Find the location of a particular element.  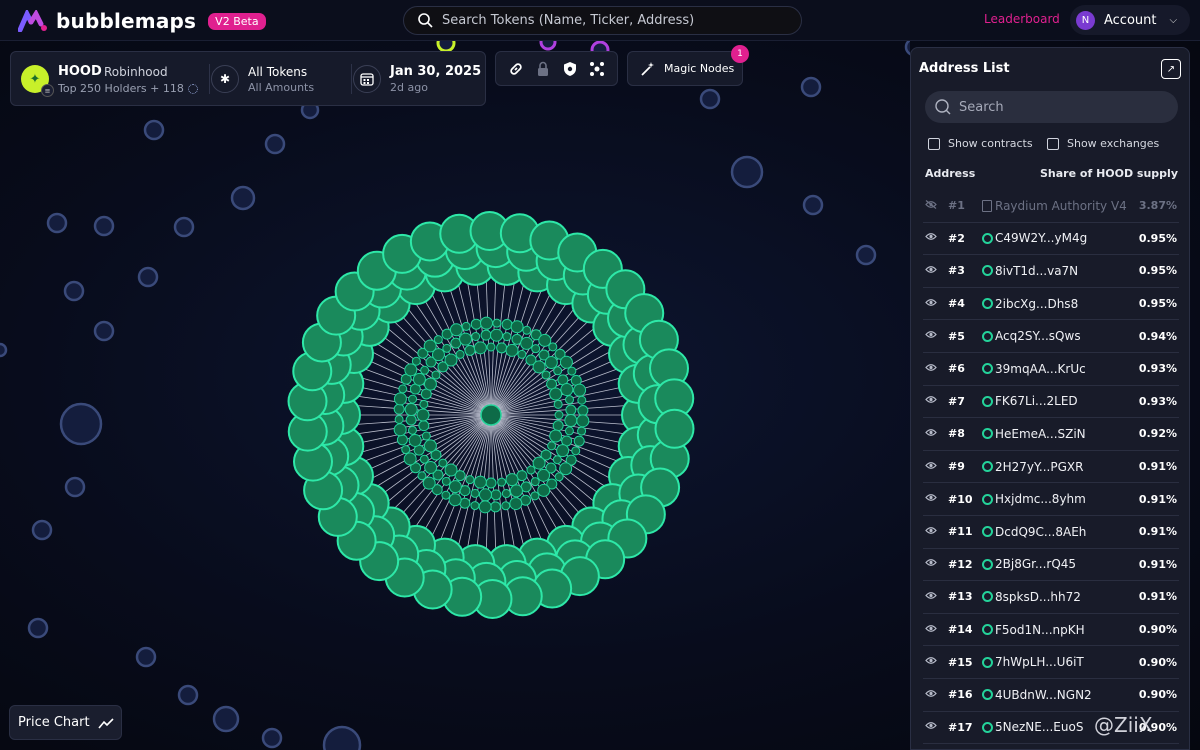

row-address: 2Bj8Gr...rQ45 is located at coordinates (1035, 564).